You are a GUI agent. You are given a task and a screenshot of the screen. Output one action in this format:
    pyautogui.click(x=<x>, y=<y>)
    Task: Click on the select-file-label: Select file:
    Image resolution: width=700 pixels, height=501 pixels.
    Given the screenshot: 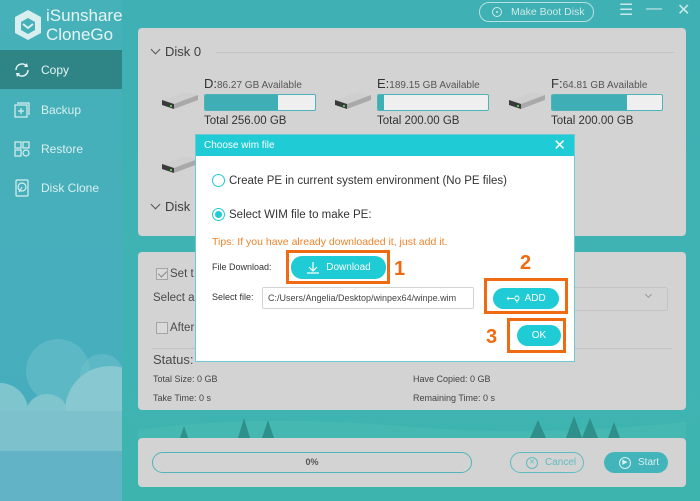 What is the action you would take?
    pyautogui.click(x=233, y=297)
    